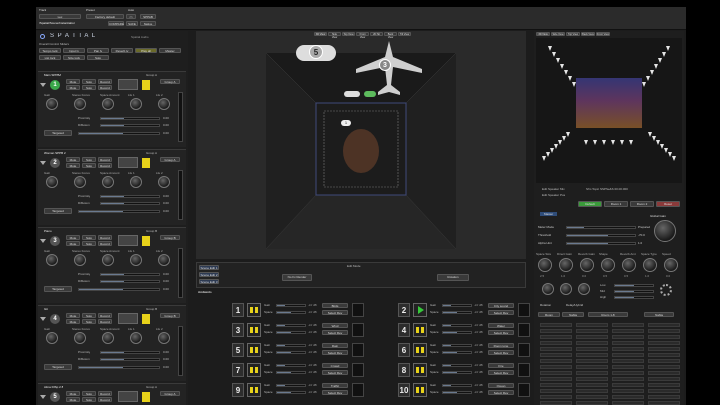 Image resolution: width=720 pixels, height=405 pixels. Describe the element at coordinates (665, 231) in the screenshot. I see `global-gain-knob` at that location.